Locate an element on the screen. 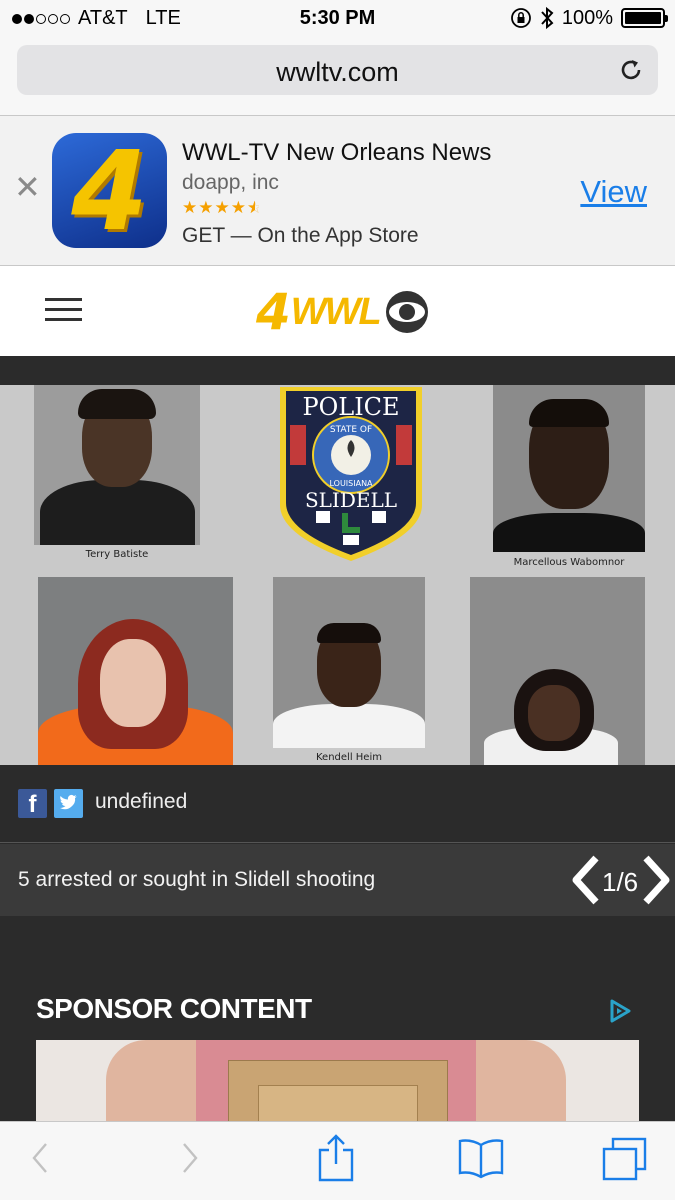 The image size is (675, 1200). label-top-right: Marcellous Wabomnor is located at coordinates (569, 562).